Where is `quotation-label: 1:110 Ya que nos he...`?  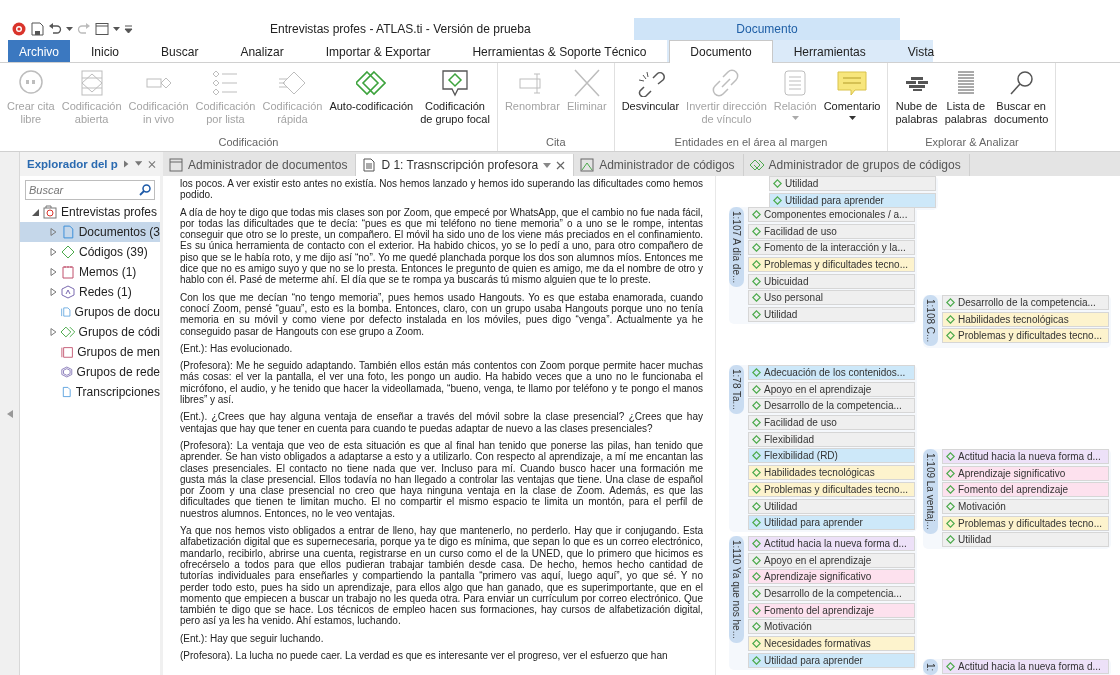
quotation-label: 1:110 Ya que nos he... is located at coordinates (736, 589).